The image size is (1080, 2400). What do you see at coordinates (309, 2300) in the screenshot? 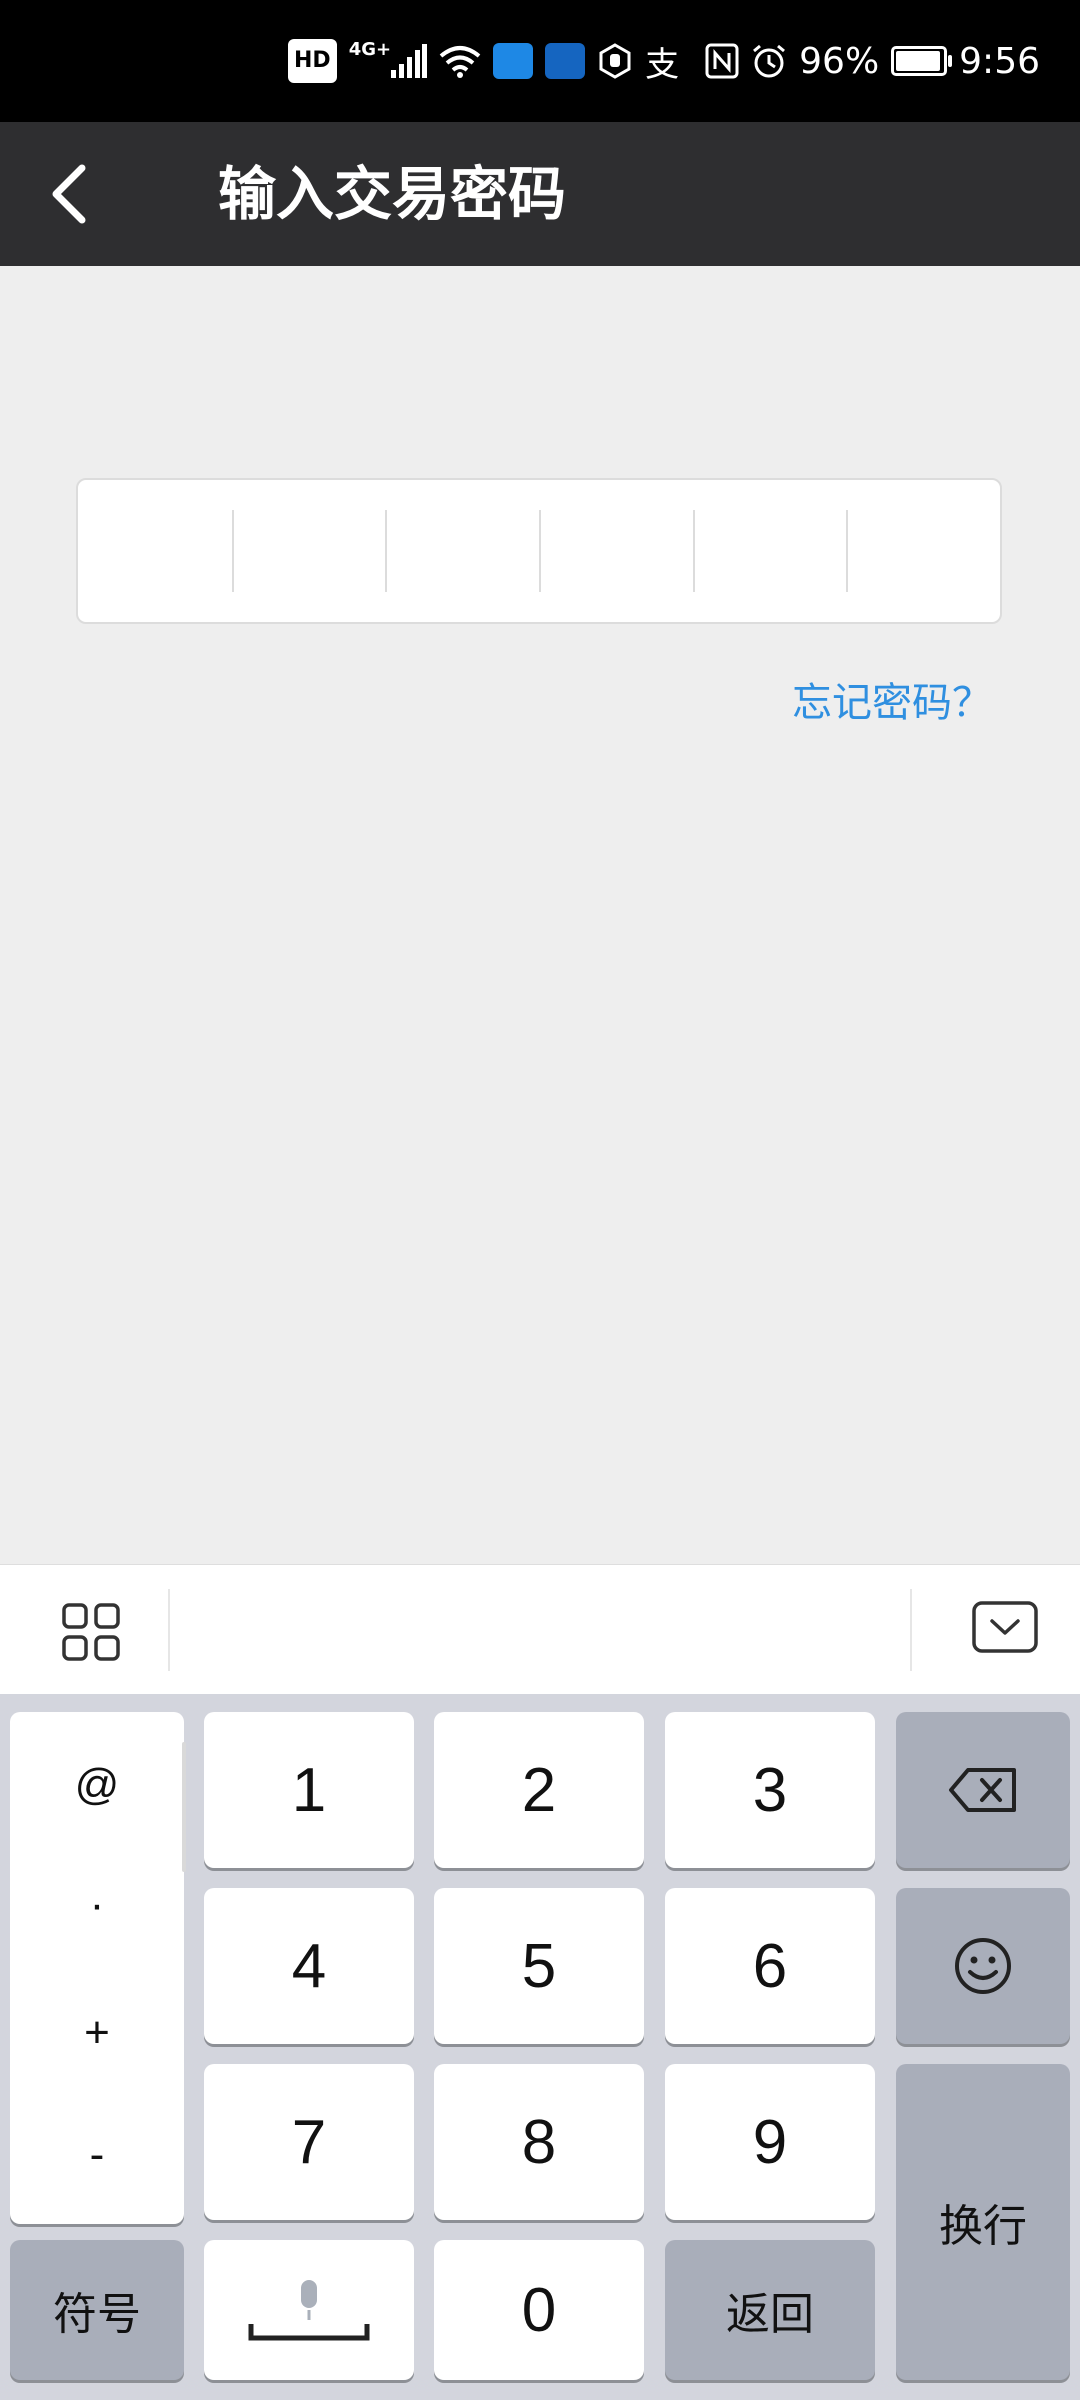
I see `microphone-icon` at bounding box center [309, 2300].